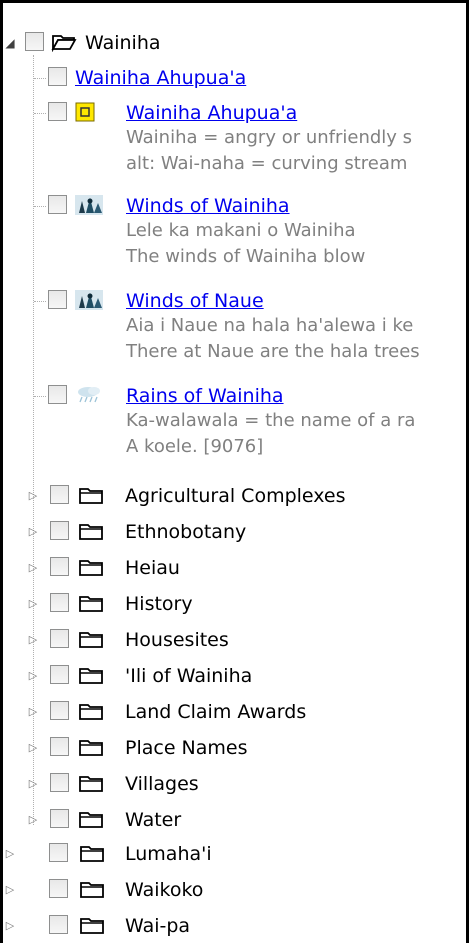 The image size is (476, 945). Describe the element at coordinates (205, 396) in the screenshot. I see `placemark-title-link: Rains of Wainiha` at that location.